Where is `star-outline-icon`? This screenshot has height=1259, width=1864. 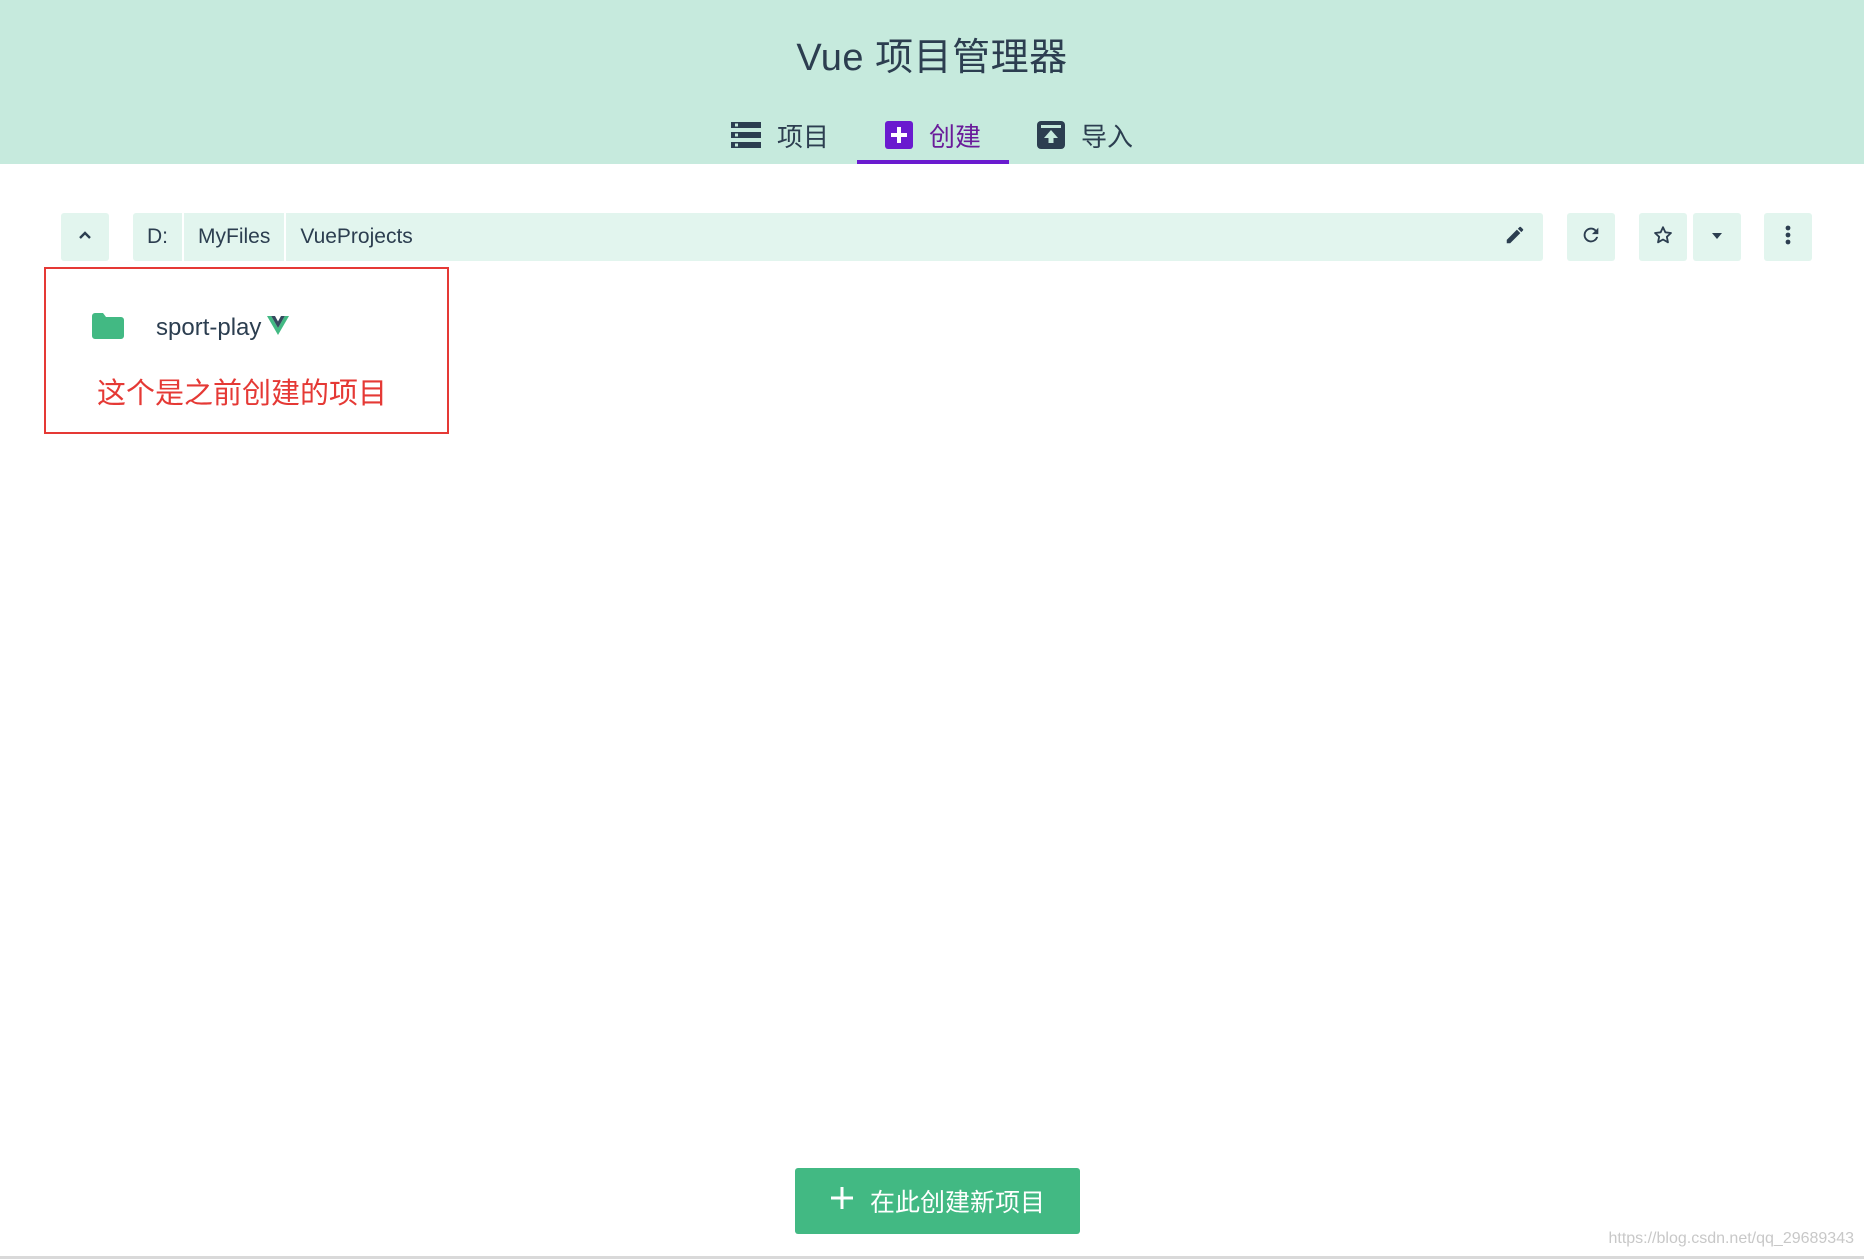
star-outline-icon is located at coordinates (1663, 237).